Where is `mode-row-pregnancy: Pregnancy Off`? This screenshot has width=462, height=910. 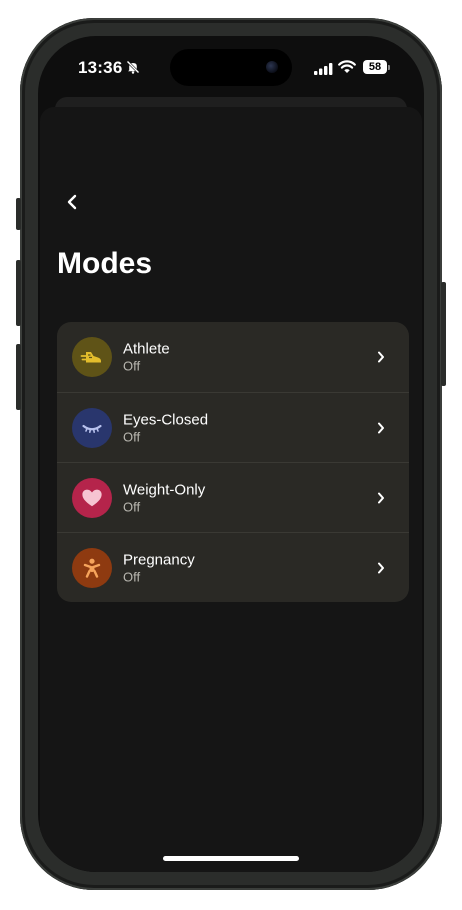
mode-row-pregnancy: Pregnancy Off is located at coordinates (233, 567).